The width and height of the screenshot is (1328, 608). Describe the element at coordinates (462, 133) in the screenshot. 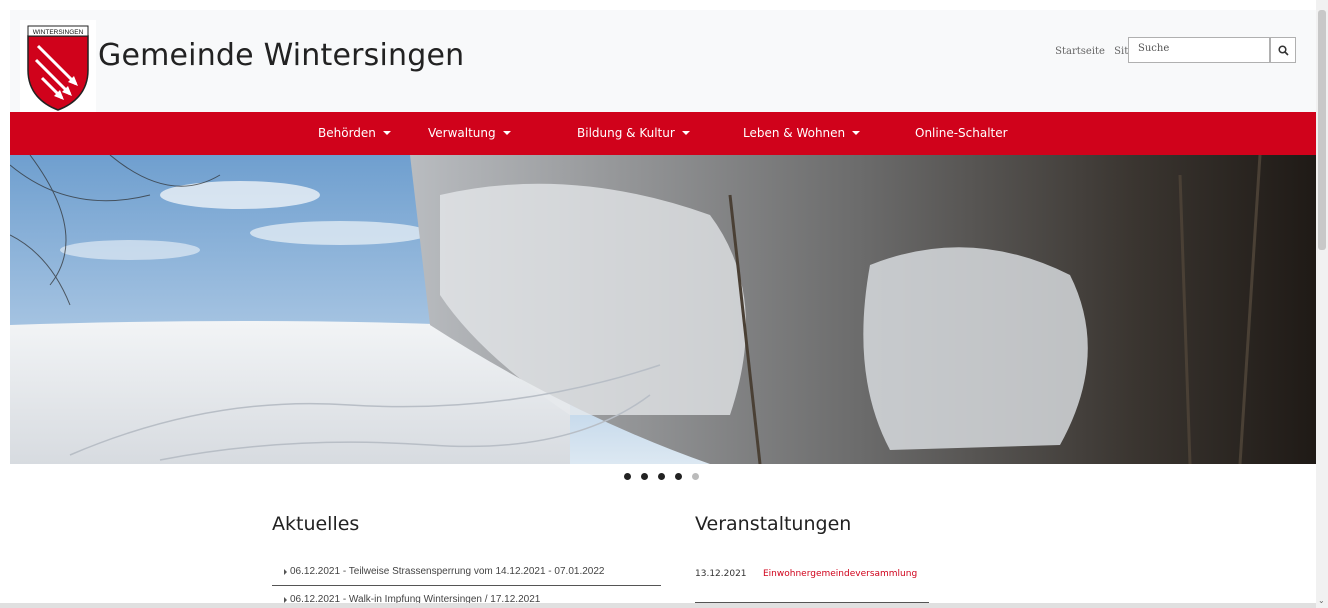

I see `nav-label: Verwaltung` at that location.